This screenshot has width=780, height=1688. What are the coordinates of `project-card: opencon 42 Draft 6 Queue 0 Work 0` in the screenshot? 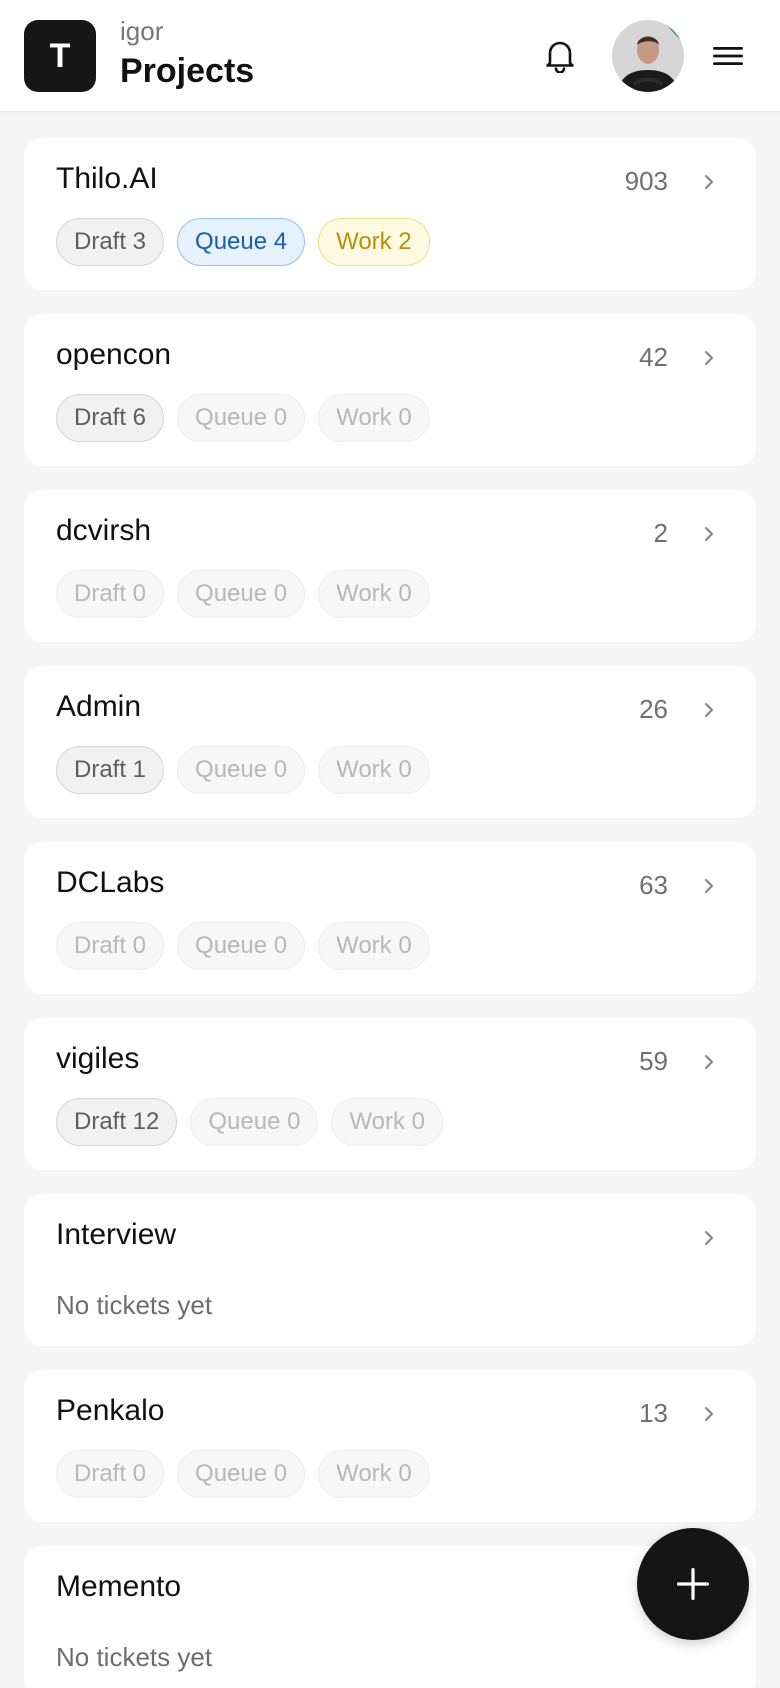 It's located at (390, 390).